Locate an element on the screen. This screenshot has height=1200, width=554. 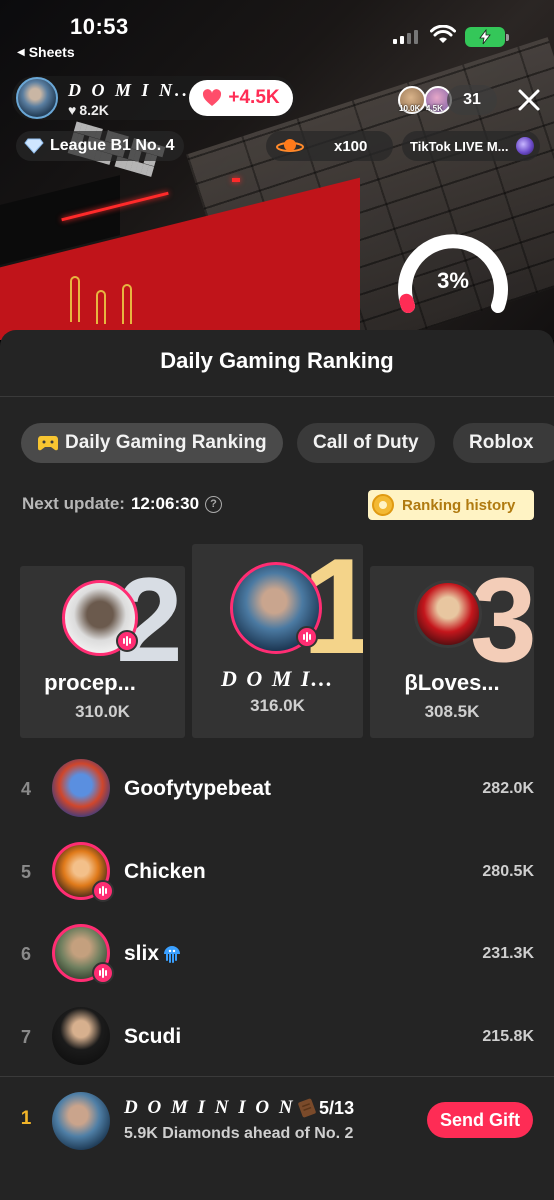
likes-gain-badge: +4.5K is located at coordinates (241, 98).